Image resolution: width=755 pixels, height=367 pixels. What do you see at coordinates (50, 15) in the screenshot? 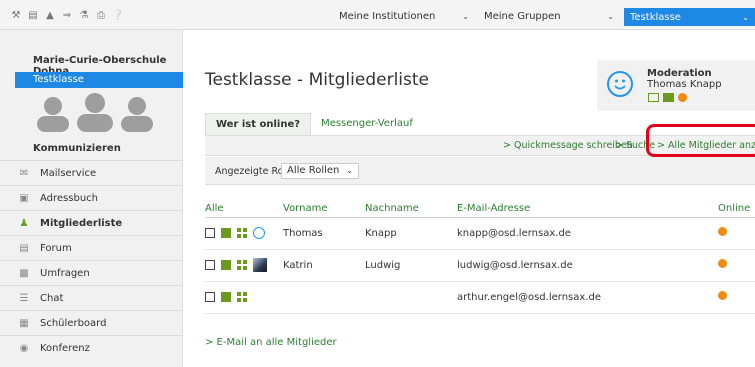
I see `bookmark-icon: ▲` at bounding box center [50, 15].